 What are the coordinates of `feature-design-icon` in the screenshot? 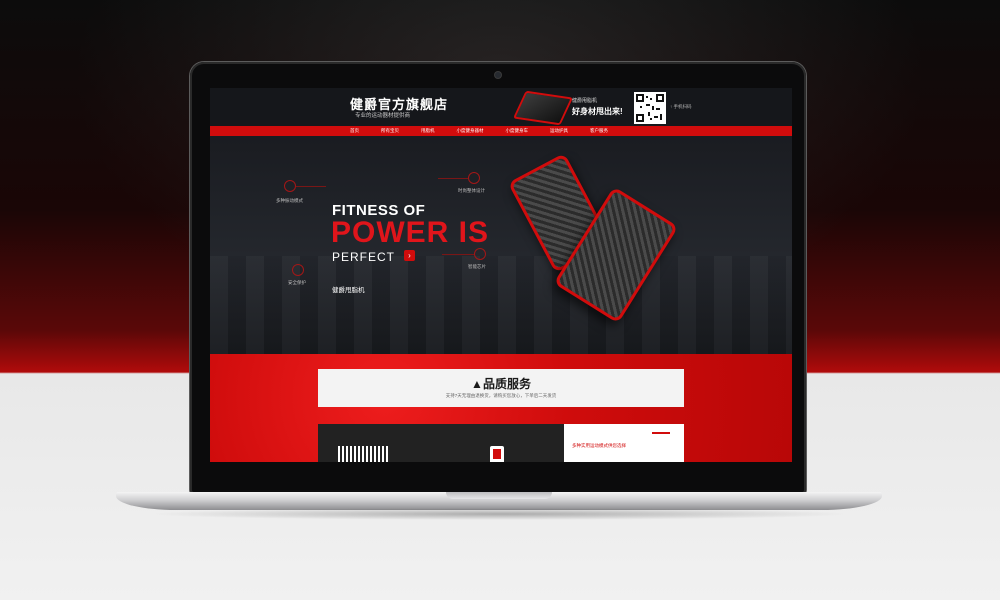 It's located at (474, 178).